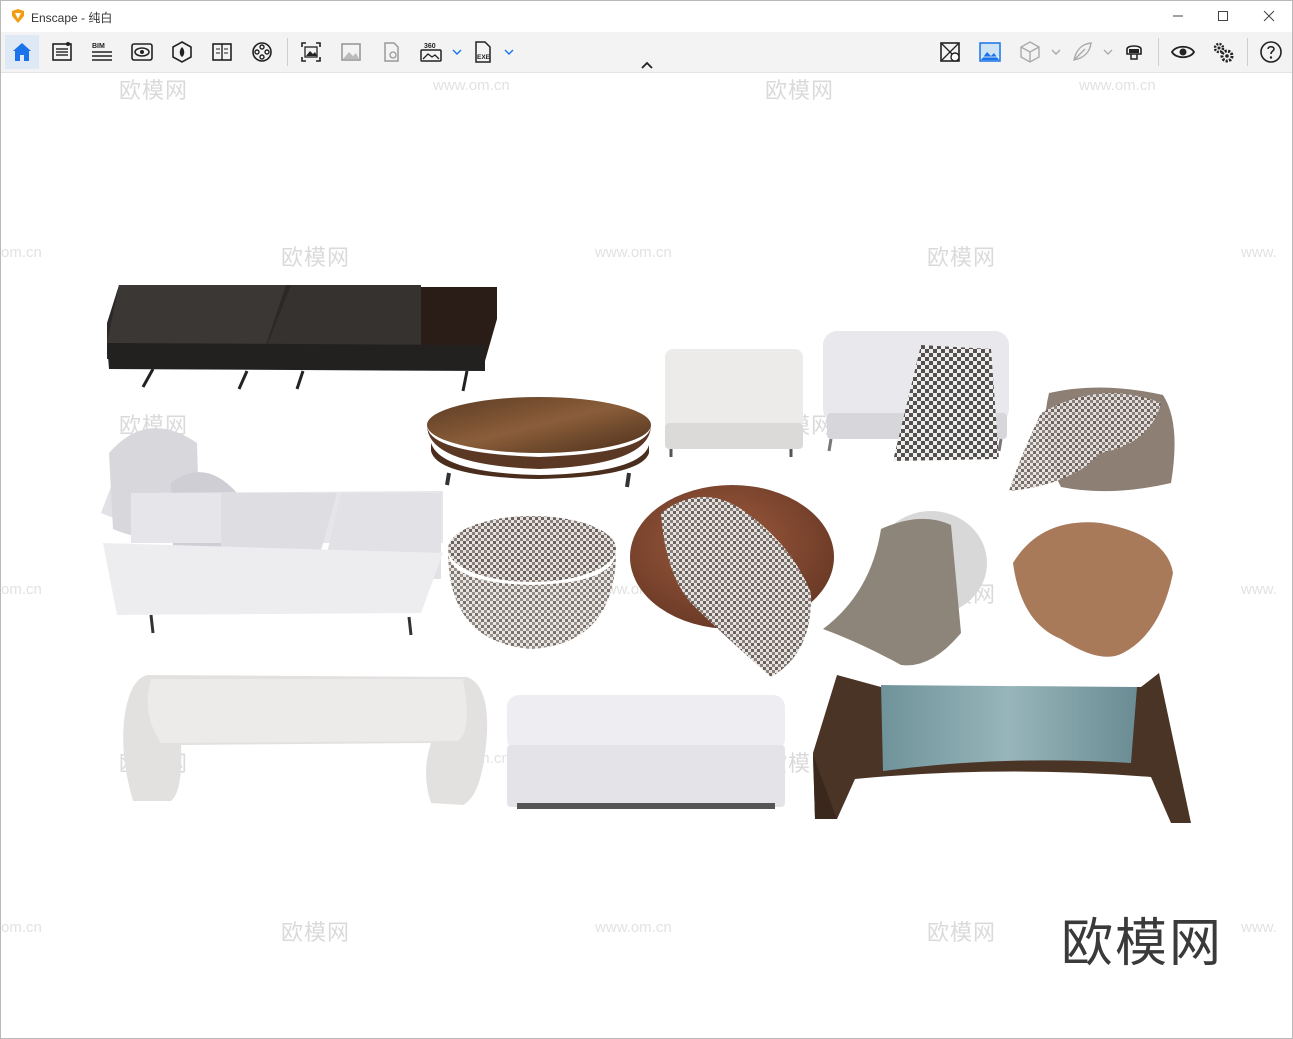 The width and height of the screenshot is (1293, 1039). I want to click on panorama-360-button: 360, so click(431, 52).